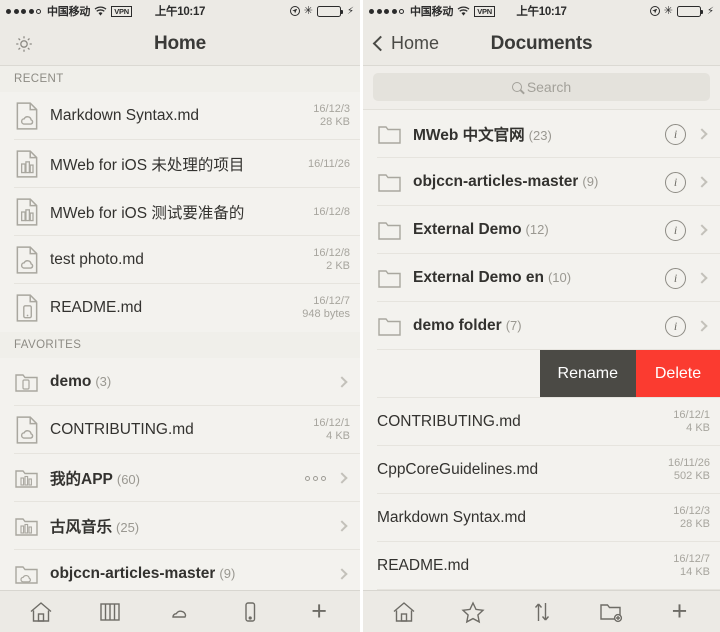 This screenshot has width=720, height=632. I want to click on list-item-main: Markdown Syntax.md, so click(521, 518).